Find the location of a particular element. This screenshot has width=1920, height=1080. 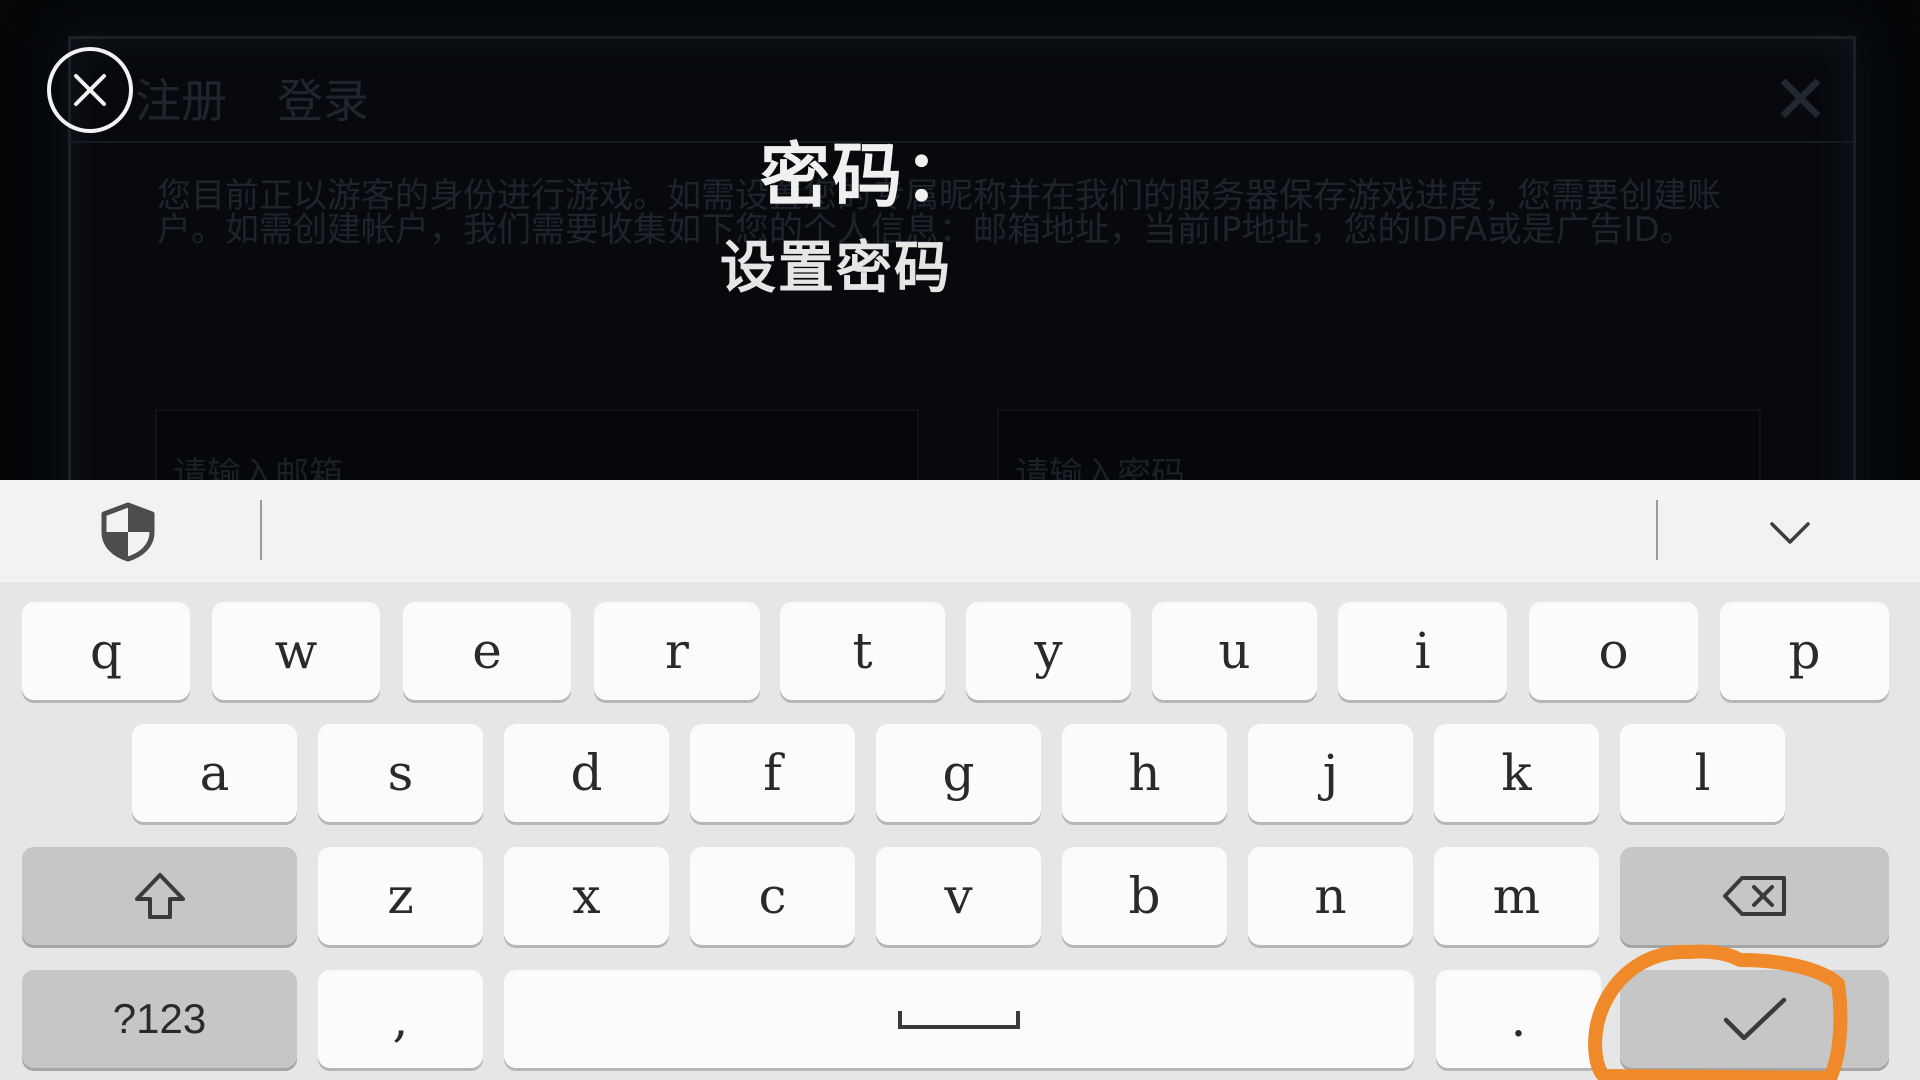

backspace-icon is located at coordinates (1754, 896).